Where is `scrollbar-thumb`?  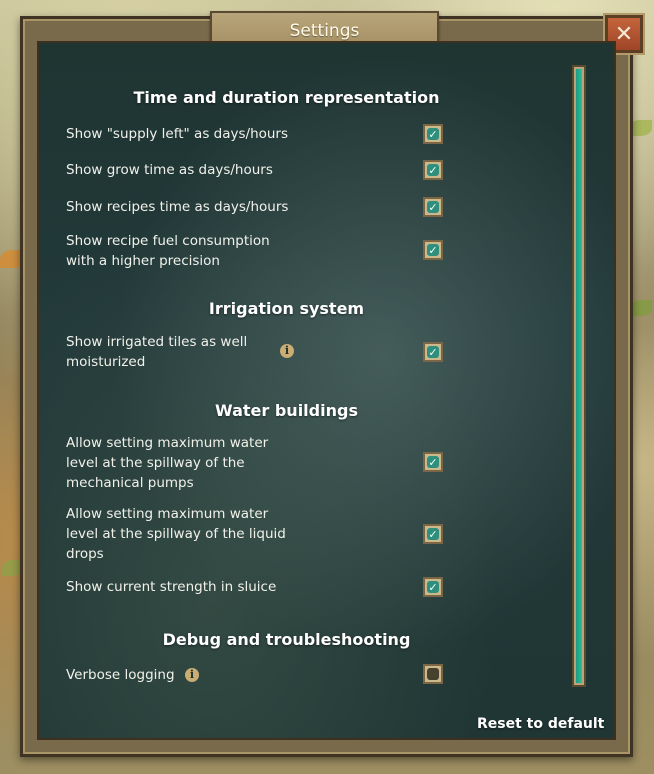
scrollbar-thumb is located at coordinates (579, 376).